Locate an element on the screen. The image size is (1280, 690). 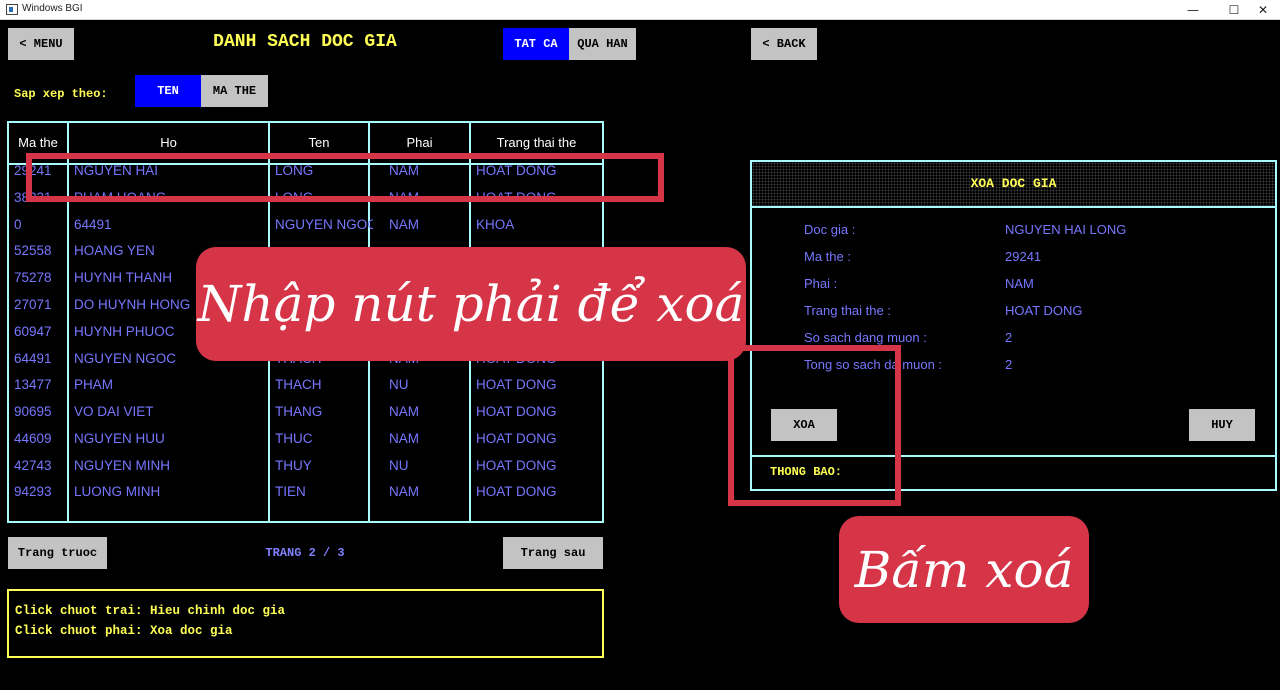
app-icon is located at coordinates (12, 9).